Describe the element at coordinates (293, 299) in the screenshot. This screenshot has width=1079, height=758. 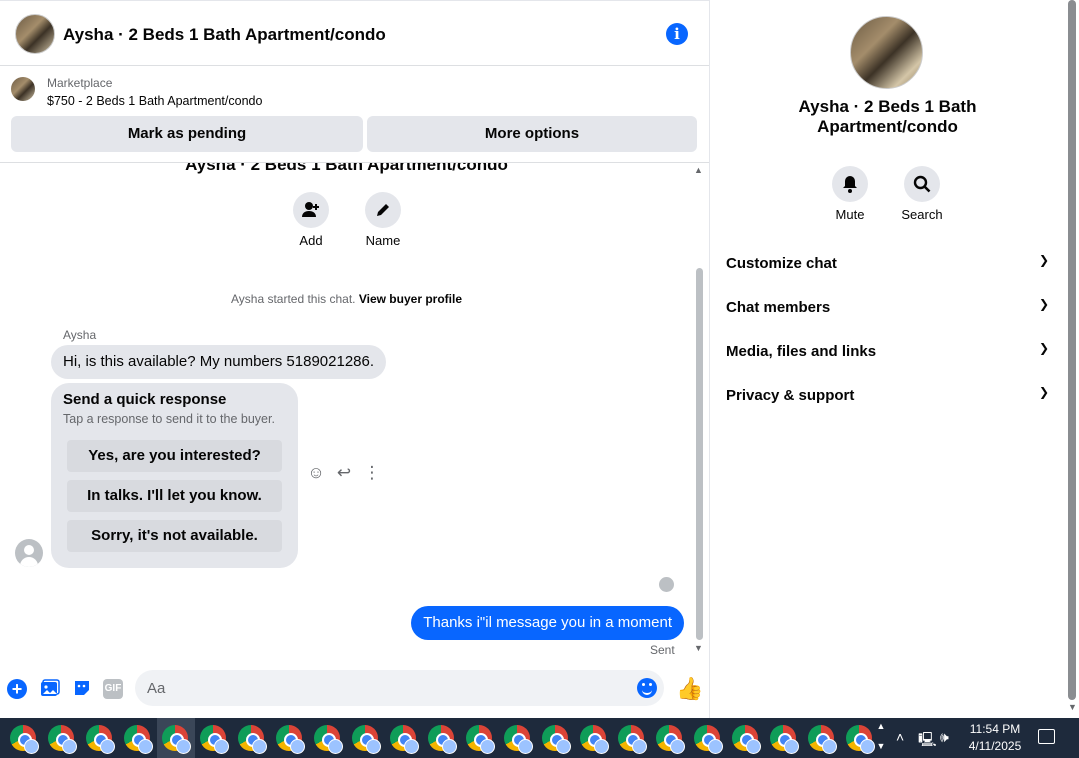
I see `started-text: Aysha started this chat.` at that location.